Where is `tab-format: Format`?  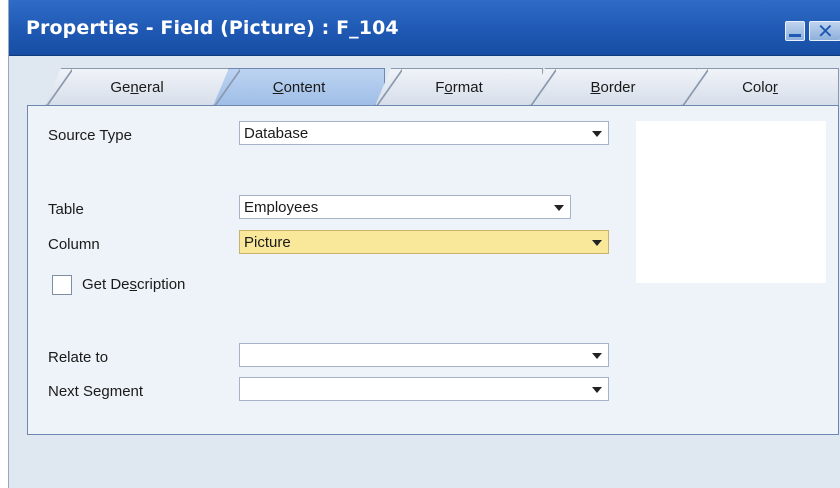
tab-format: Format is located at coordinates (459, 87).